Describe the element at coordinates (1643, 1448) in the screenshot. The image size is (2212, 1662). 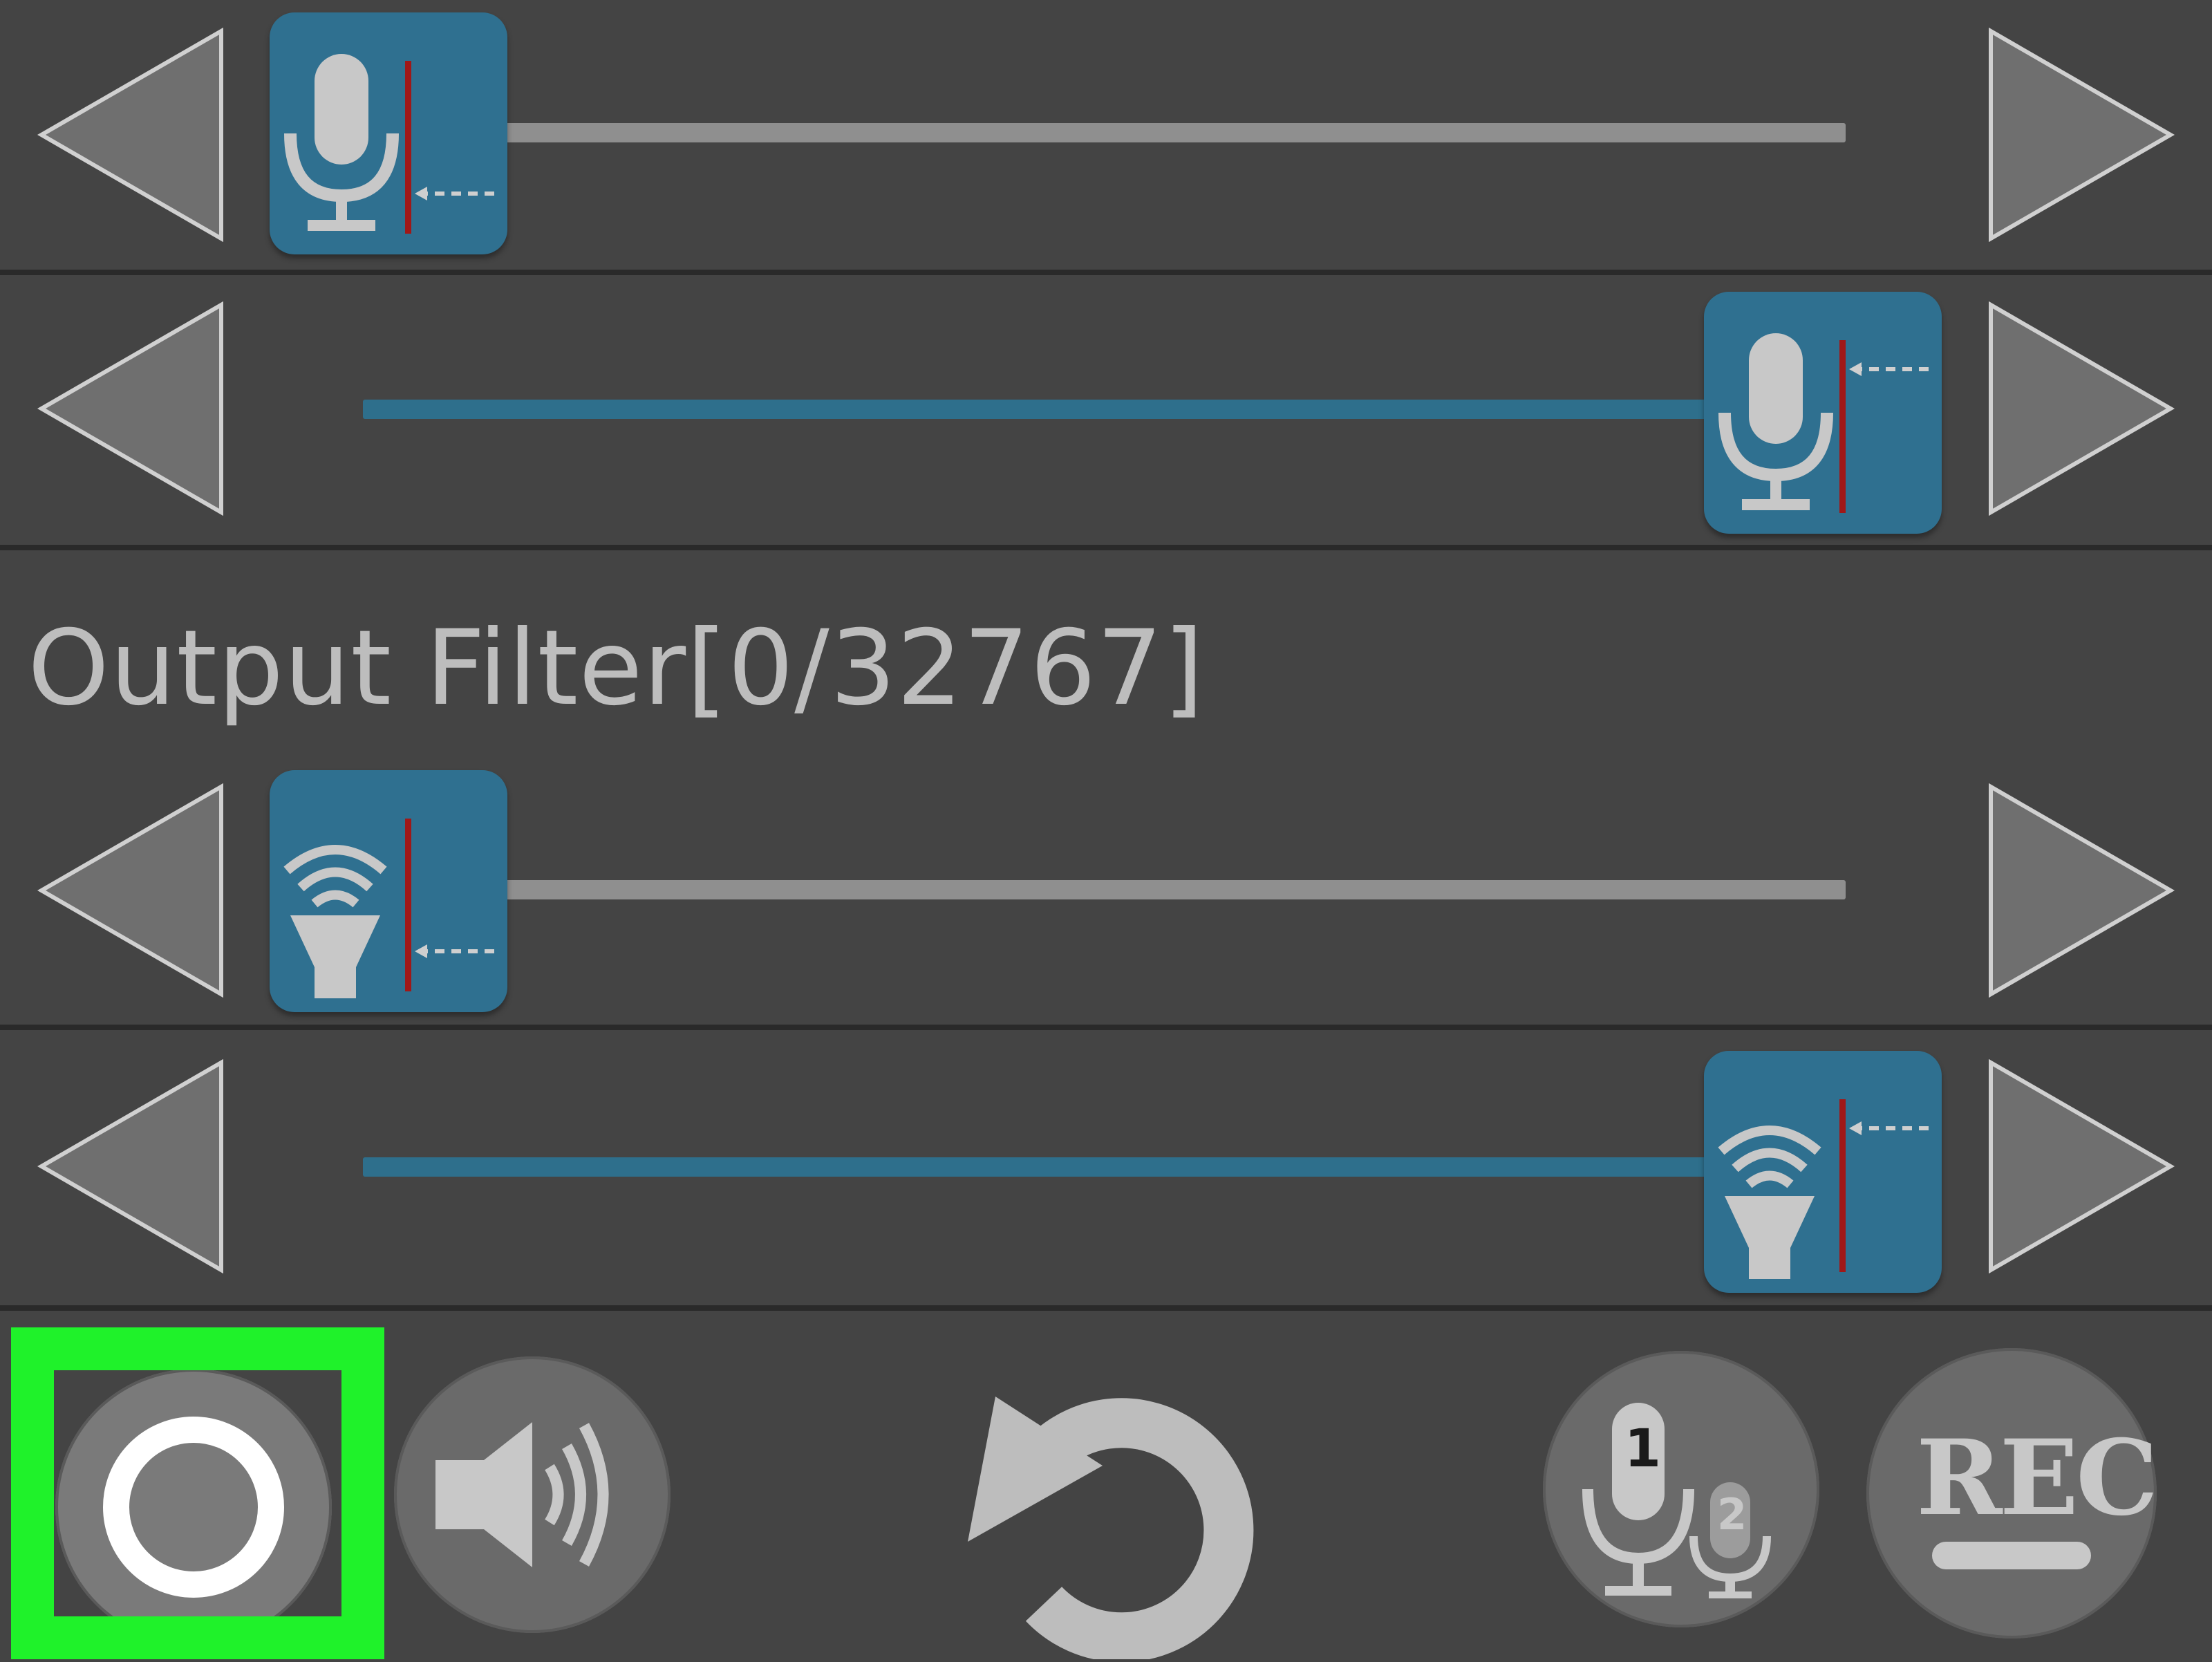
I see `primary-mic-number: 1` at that location.